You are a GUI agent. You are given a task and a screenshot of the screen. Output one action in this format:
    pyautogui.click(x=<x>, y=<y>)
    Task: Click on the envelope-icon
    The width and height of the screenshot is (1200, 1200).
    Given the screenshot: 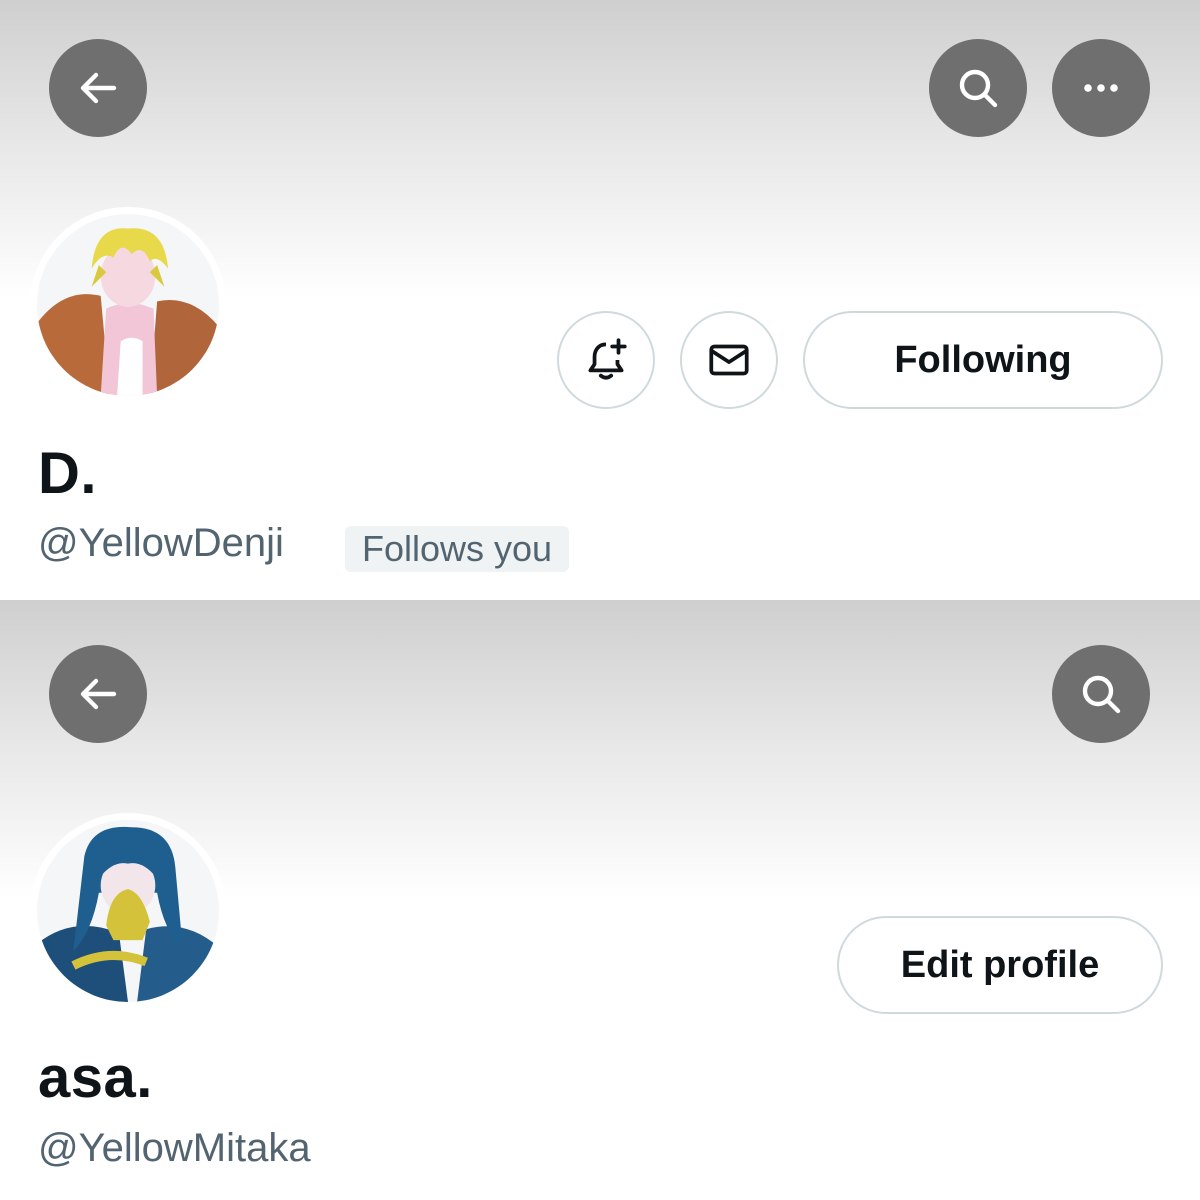 What is the action you would take?
    pyautogui.click(x=729, y=360)
    